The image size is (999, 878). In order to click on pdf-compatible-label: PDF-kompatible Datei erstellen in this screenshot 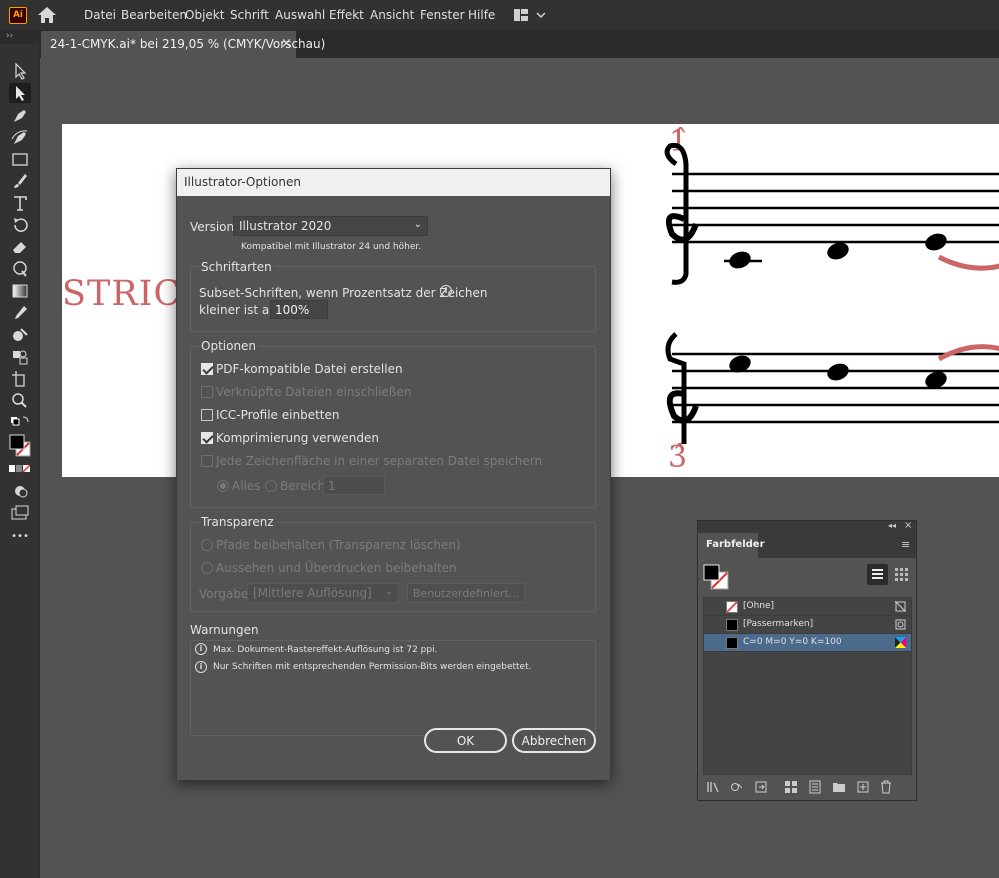, I will do `click(309, 369)`.